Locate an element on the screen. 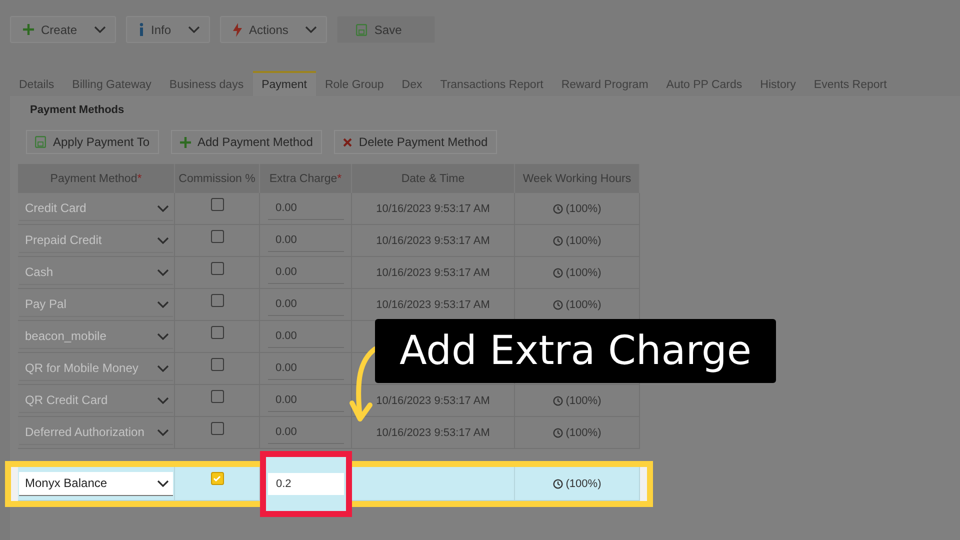 The width and height of the screenshot is (960, 540). tab: Transactions Report is located at coordinates (491, 83).